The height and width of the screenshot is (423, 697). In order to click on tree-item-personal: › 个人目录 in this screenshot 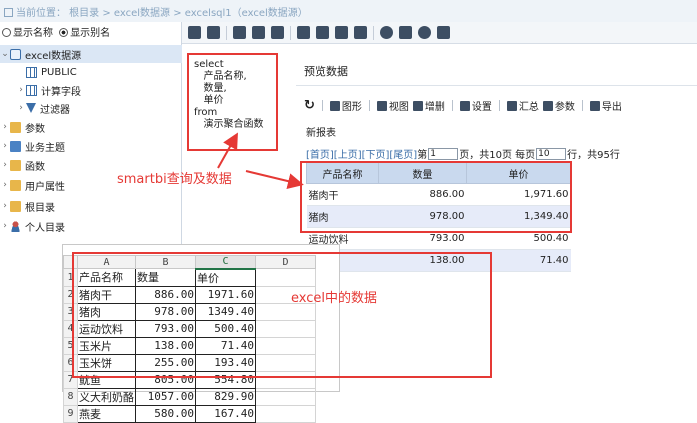, I will do `click(32, 226)`.